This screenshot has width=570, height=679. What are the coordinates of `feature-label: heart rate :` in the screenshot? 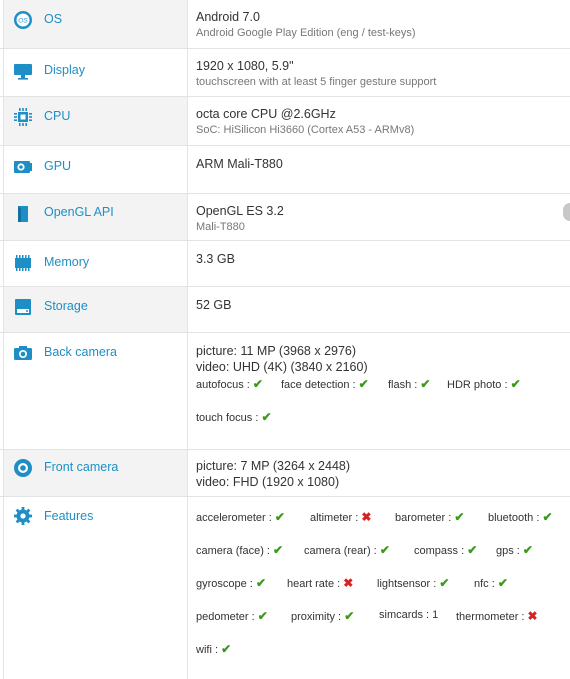 It's located at (314, 584).